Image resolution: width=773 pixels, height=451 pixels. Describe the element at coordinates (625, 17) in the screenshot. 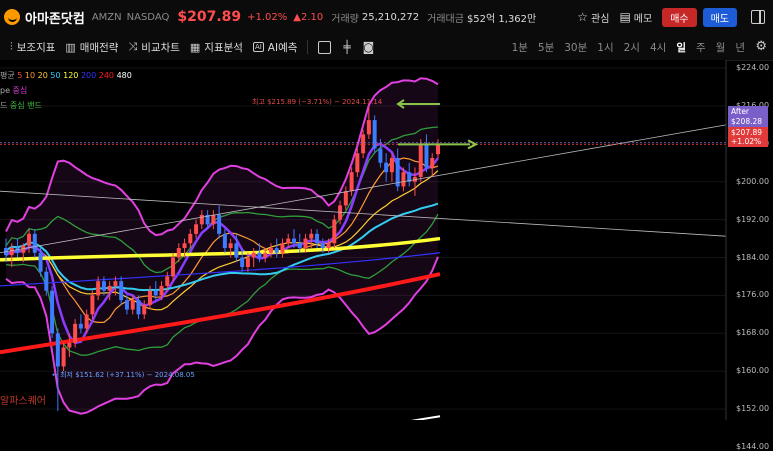

I see `memo-icon: ▤` at that location.